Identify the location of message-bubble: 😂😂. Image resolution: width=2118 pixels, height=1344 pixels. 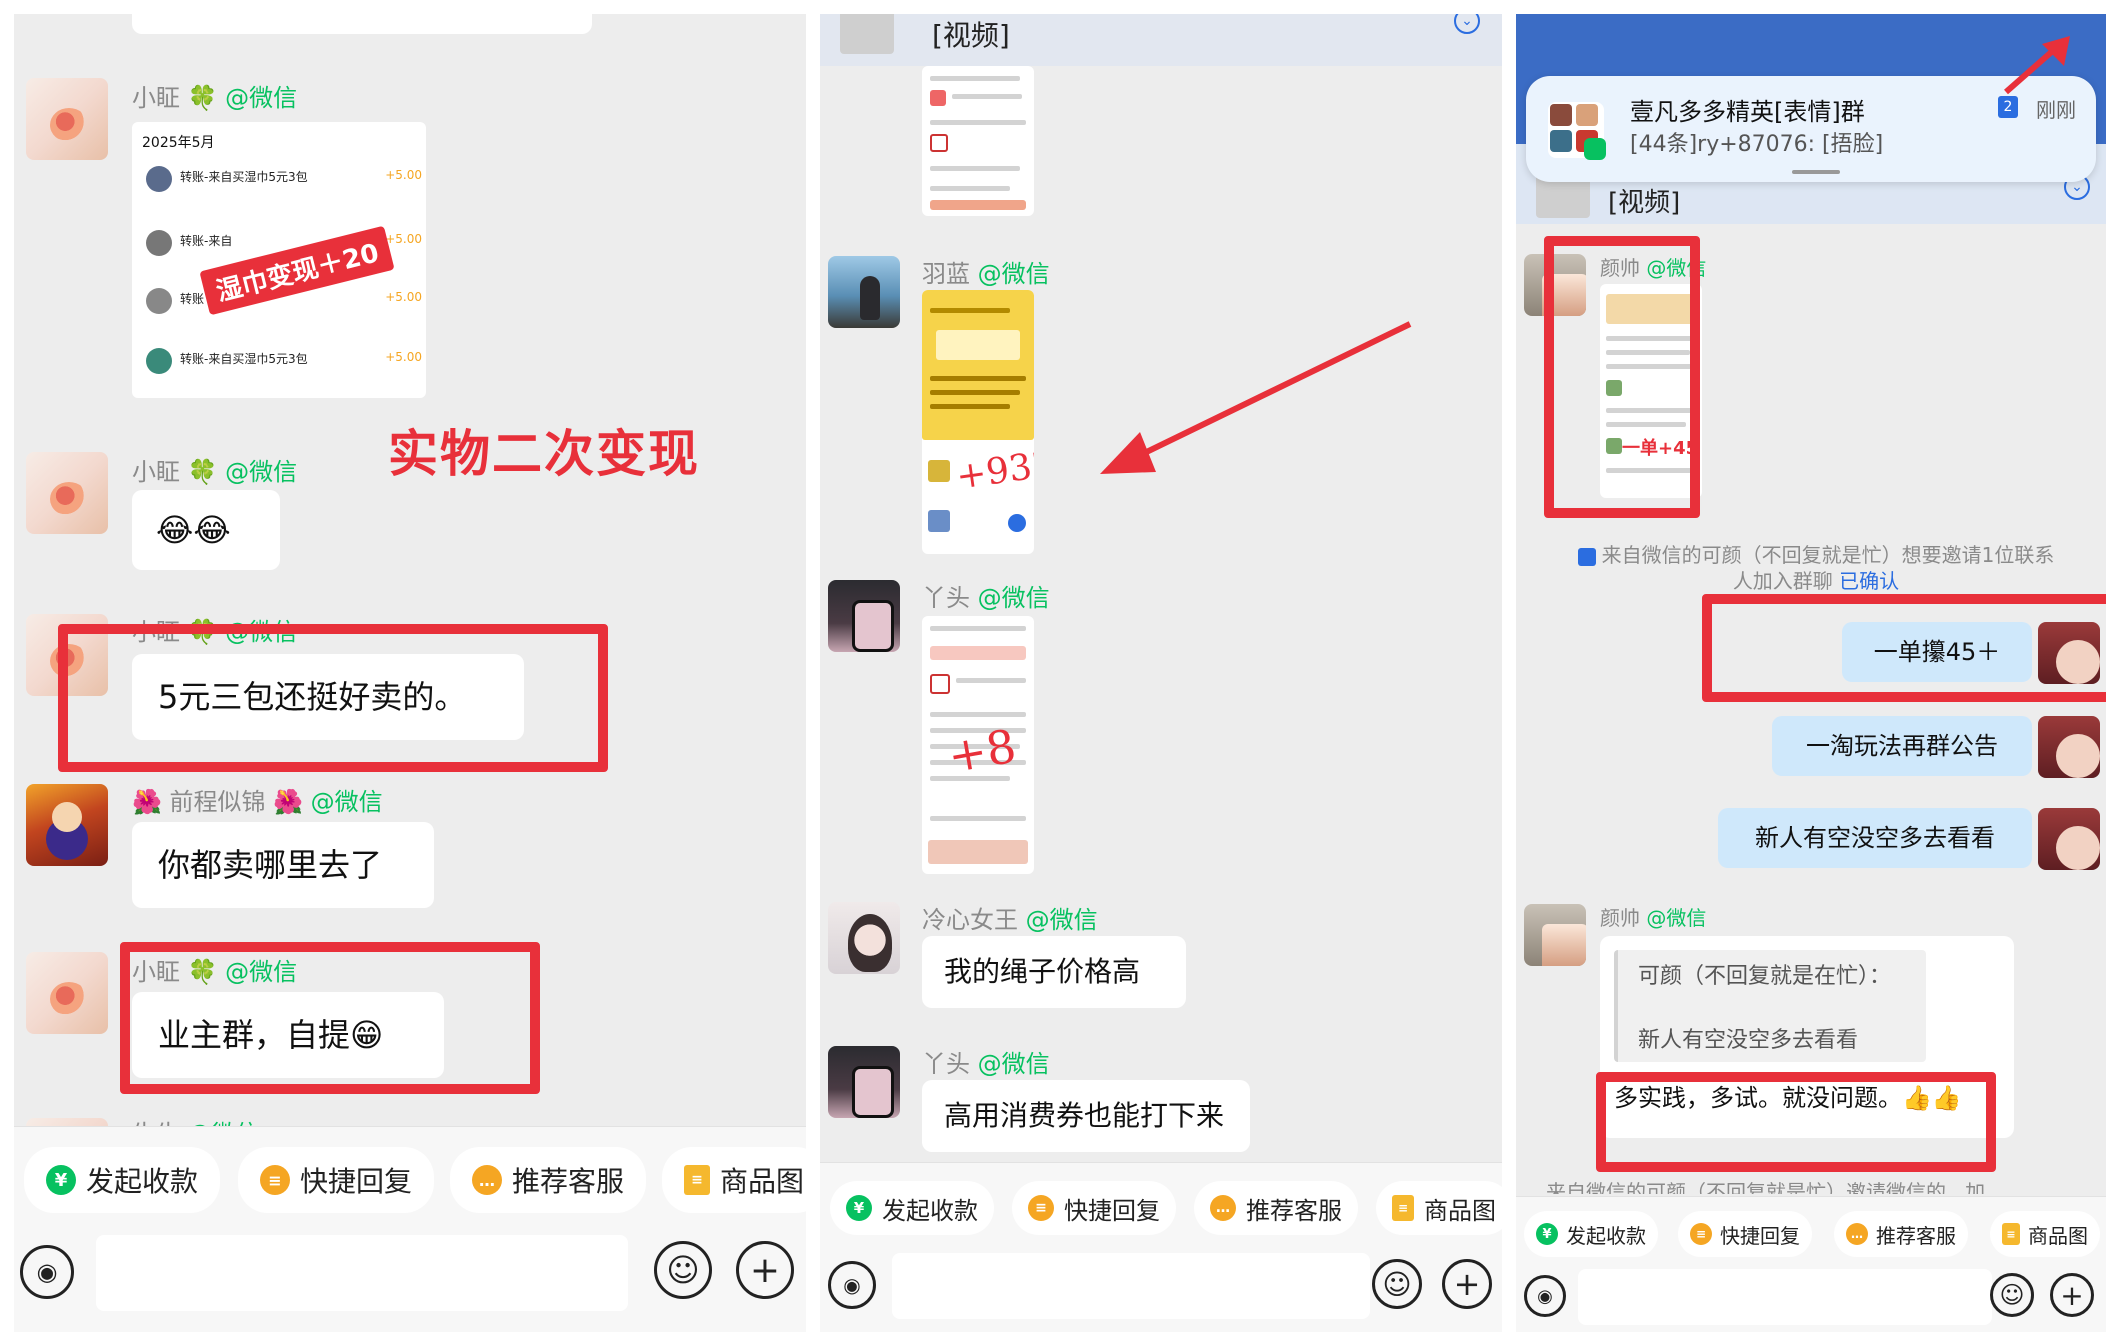
(206, 530).